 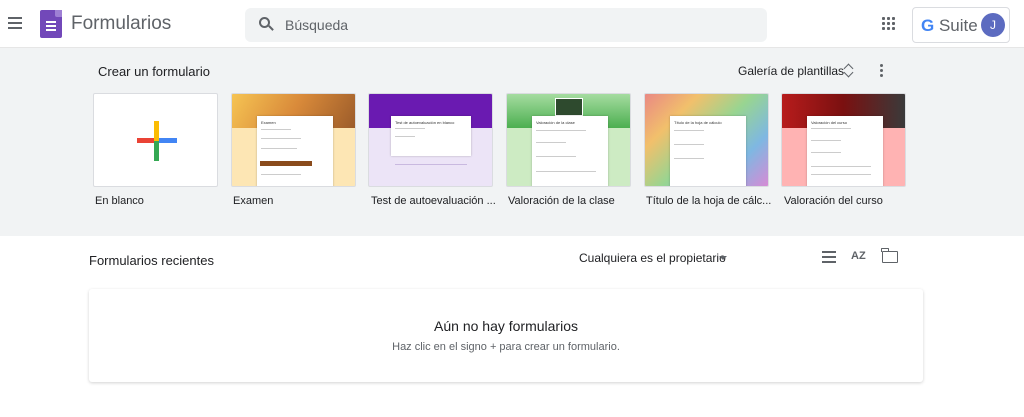 I want to click on account-button: G Suite J, so click(x=961, y=25).